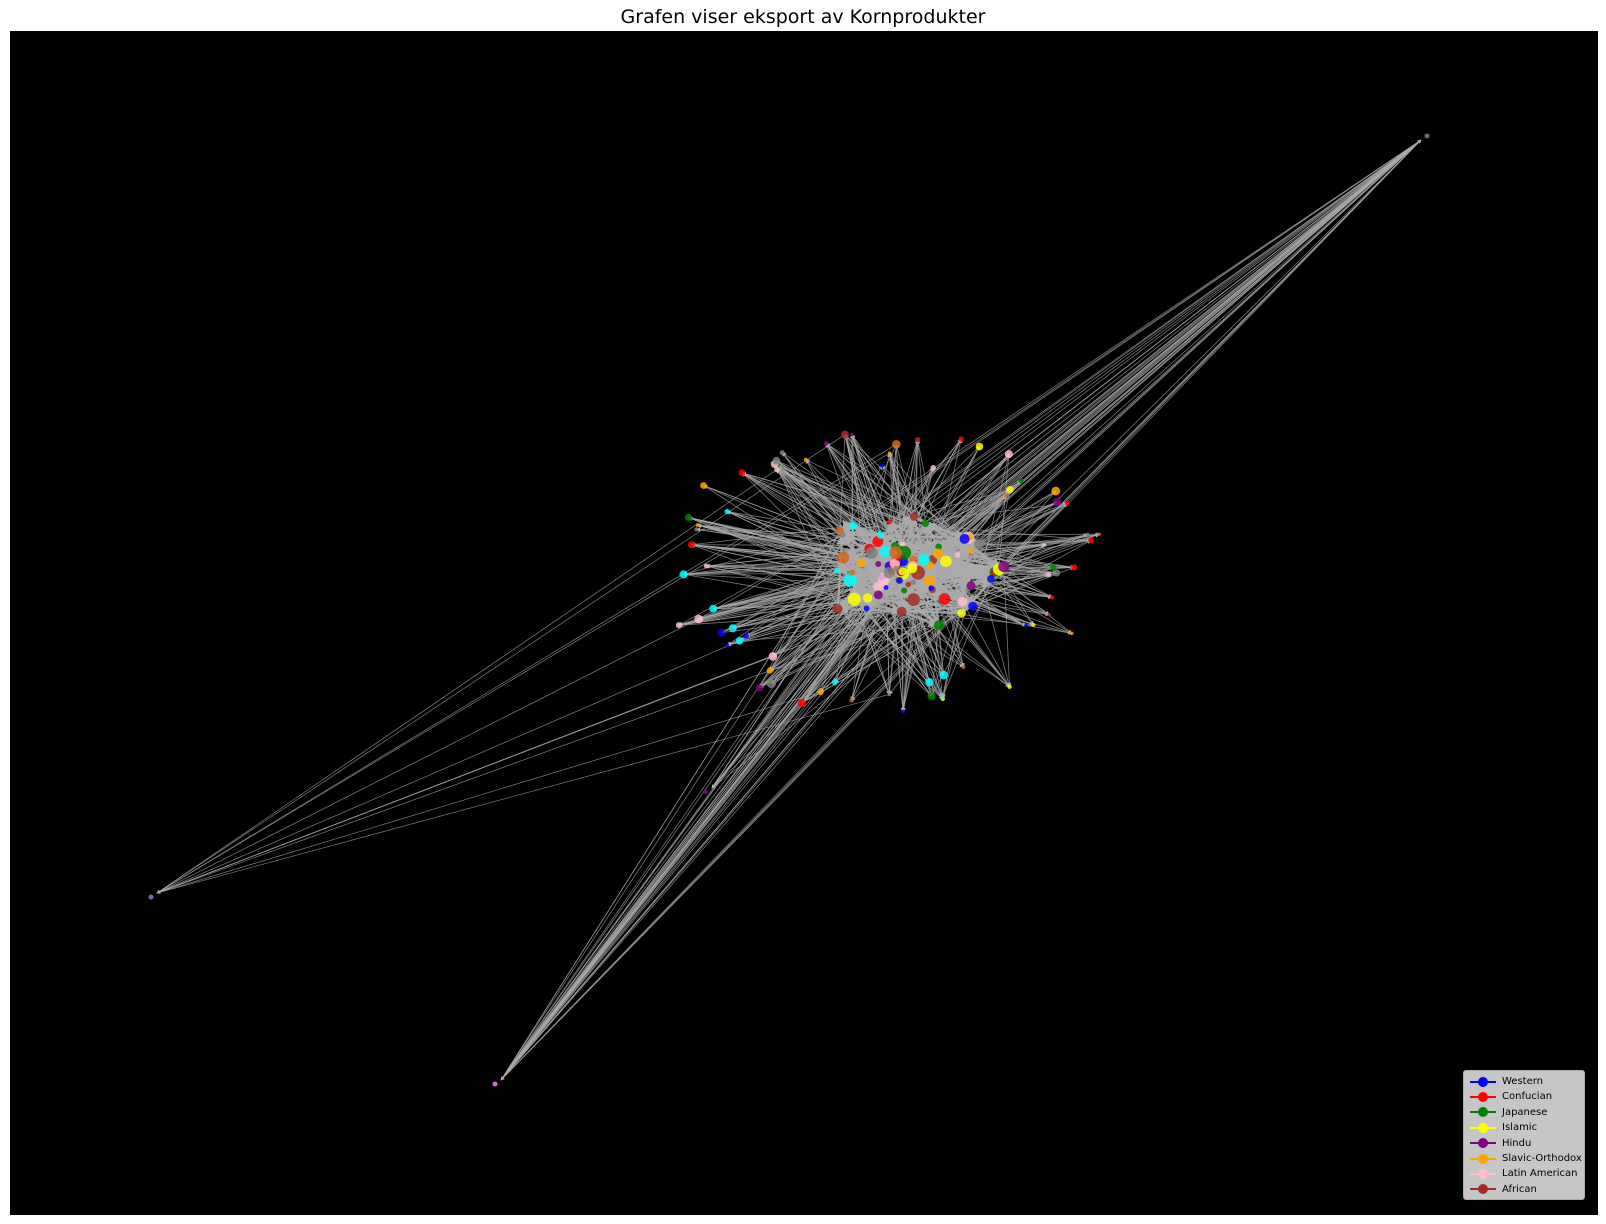 The width and height of the screenshot is (1606, 1224). What do you see at coordinates (1540, 1174) in the screenshot?
I see `legend-label: Latin American` at bounding box center [1540, 1174].